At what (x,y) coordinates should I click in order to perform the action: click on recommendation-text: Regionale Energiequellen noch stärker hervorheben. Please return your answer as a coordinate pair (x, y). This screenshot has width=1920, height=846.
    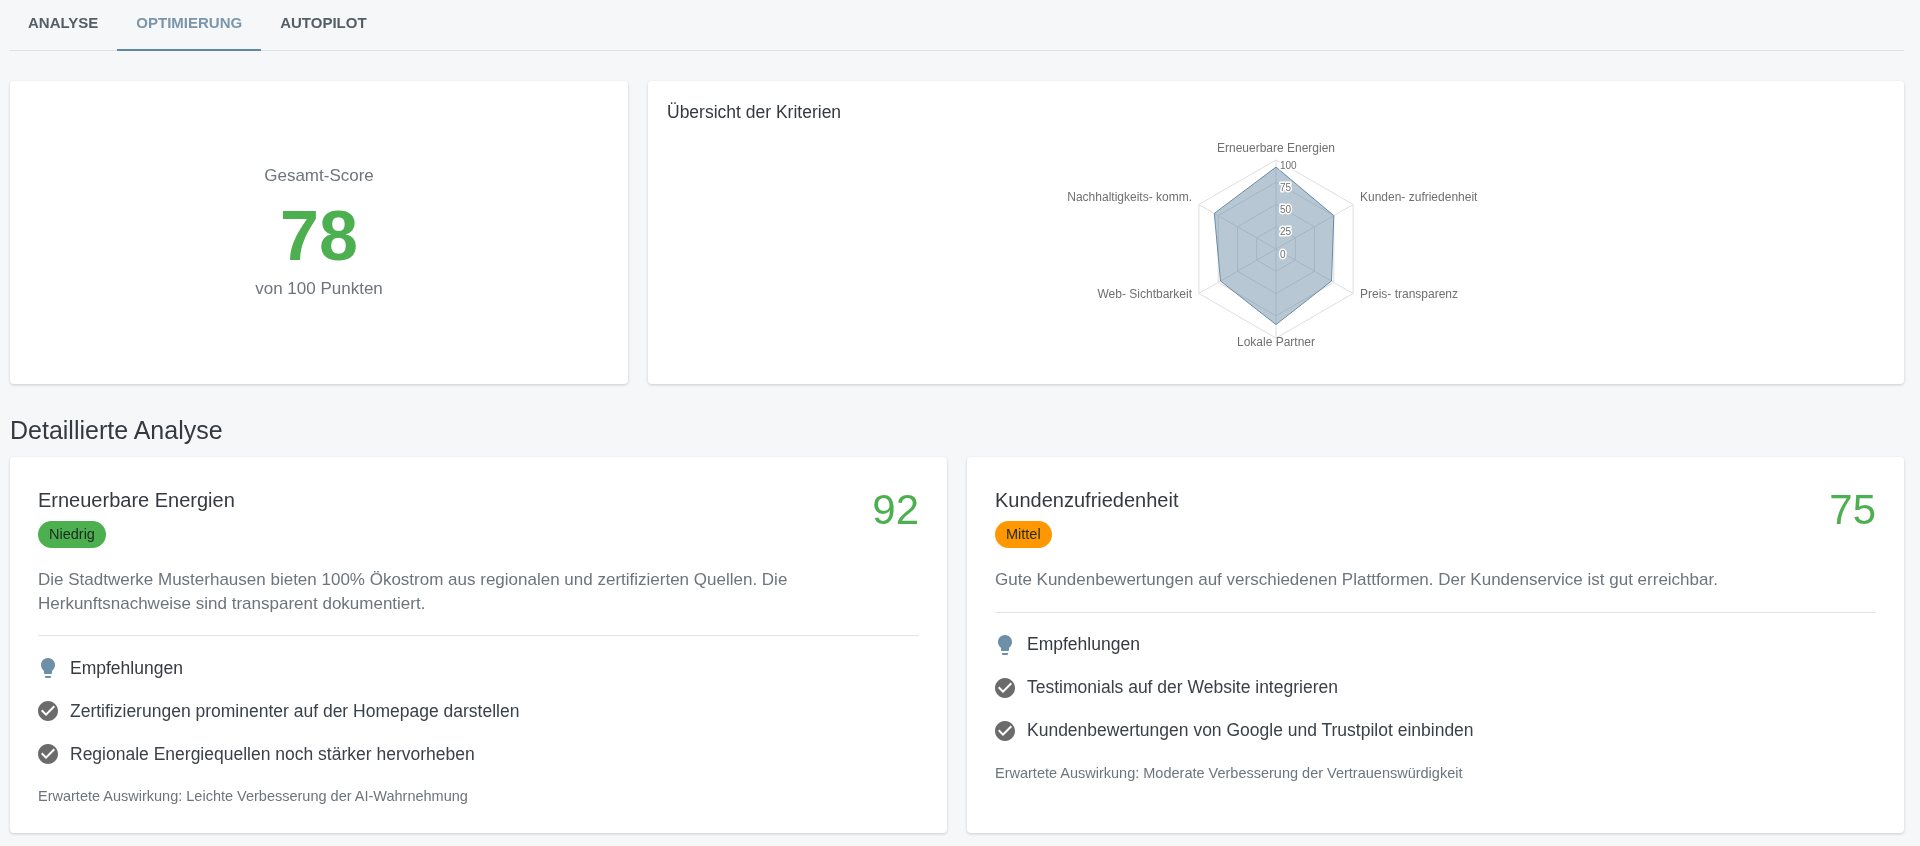
    Looking at the image, I should click on (272, 754).